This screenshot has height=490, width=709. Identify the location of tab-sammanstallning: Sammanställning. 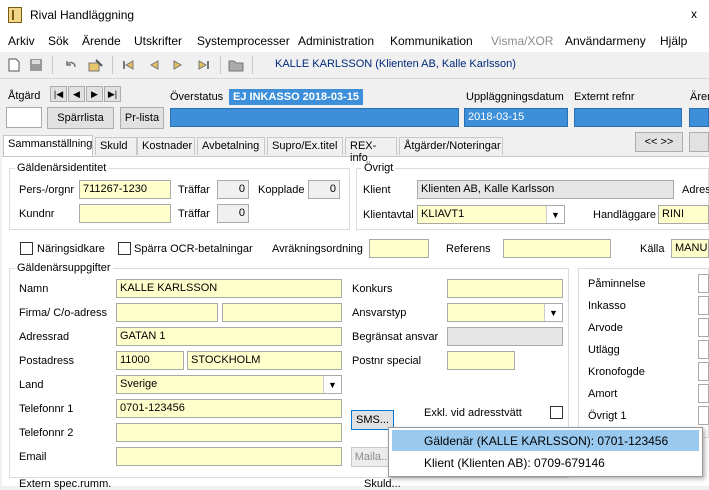
(48, 145).